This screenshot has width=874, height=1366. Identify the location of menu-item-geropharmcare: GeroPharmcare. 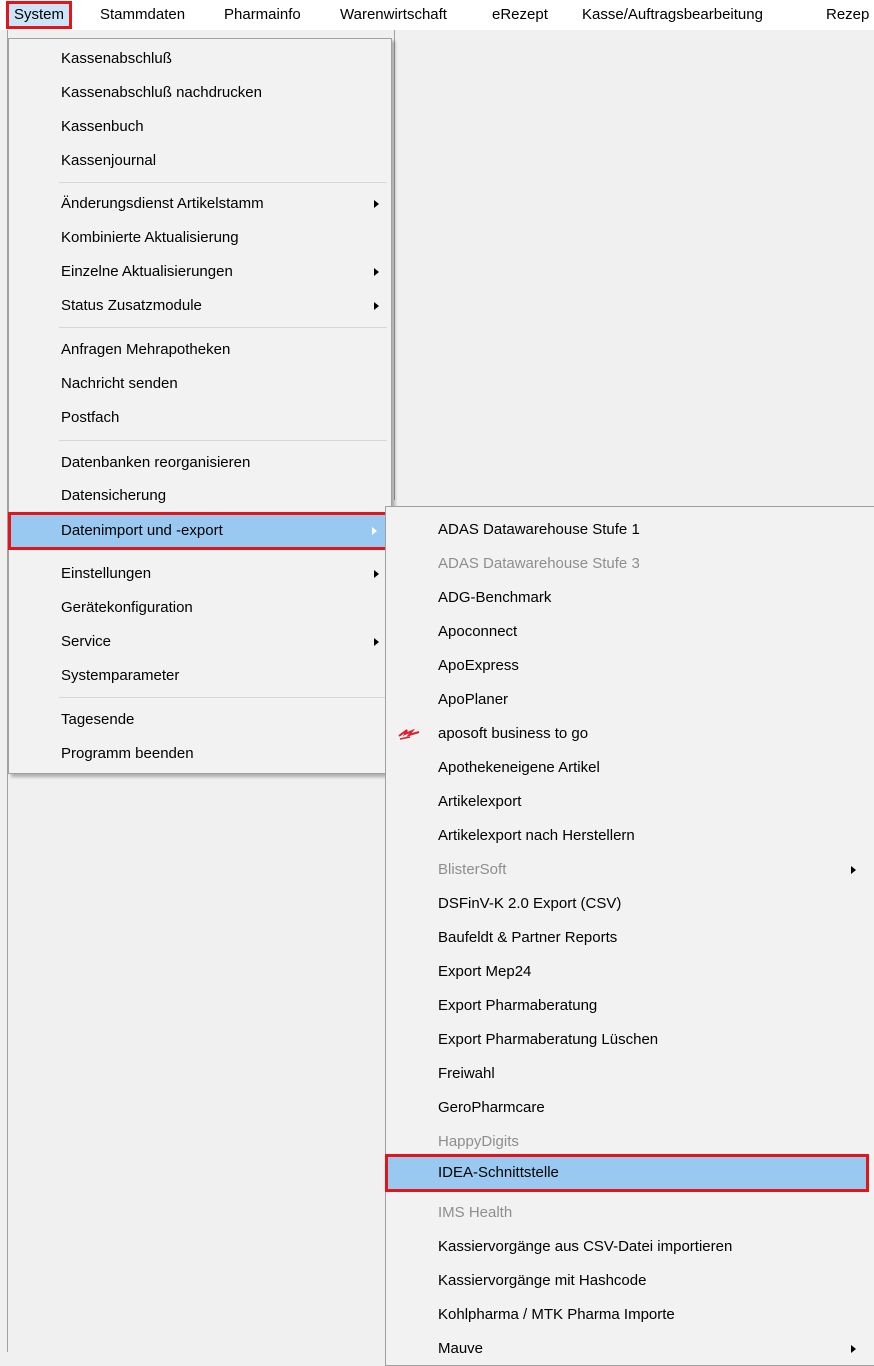
(631, 1108).